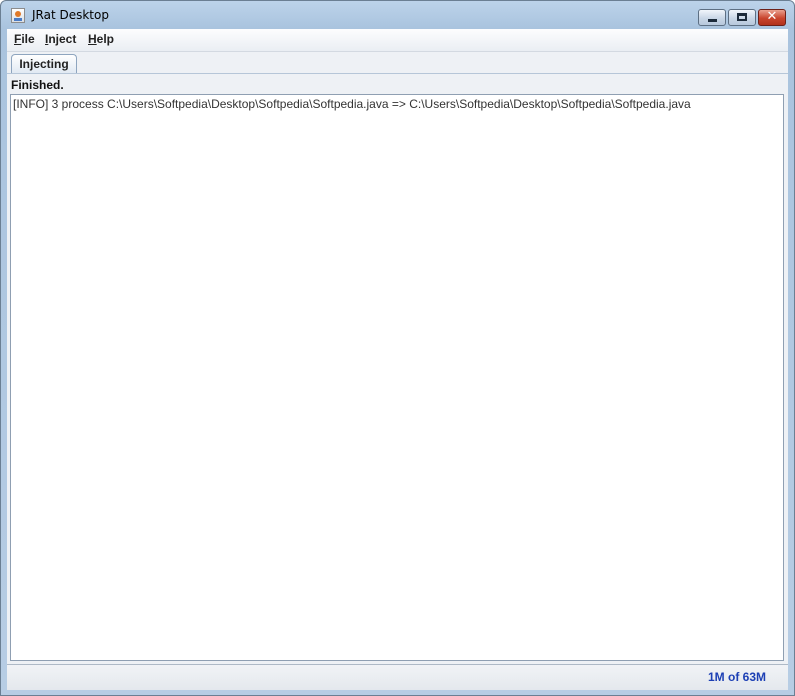 Image resolution: width=795 pixels, height=696 pixels. What do you see at coordinates (37, 85) in the screenshot?
I see `status-label: Finished.` at bounding box center [37, 85].